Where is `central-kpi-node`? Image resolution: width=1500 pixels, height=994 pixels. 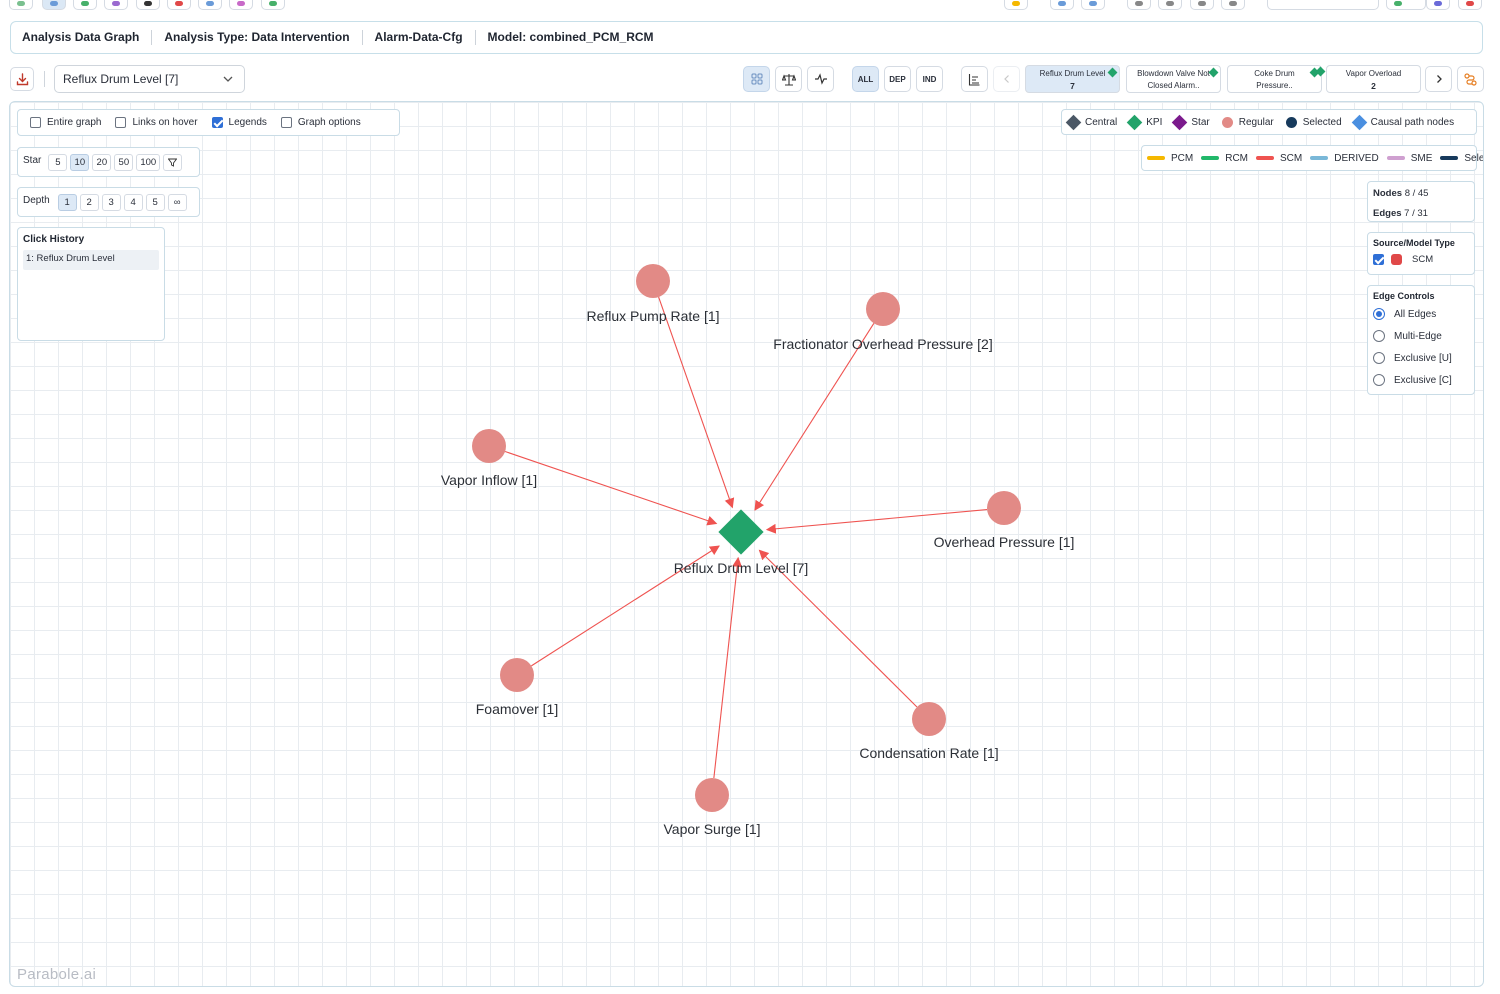
central-kpi-node is located at coordinates (741, 532).